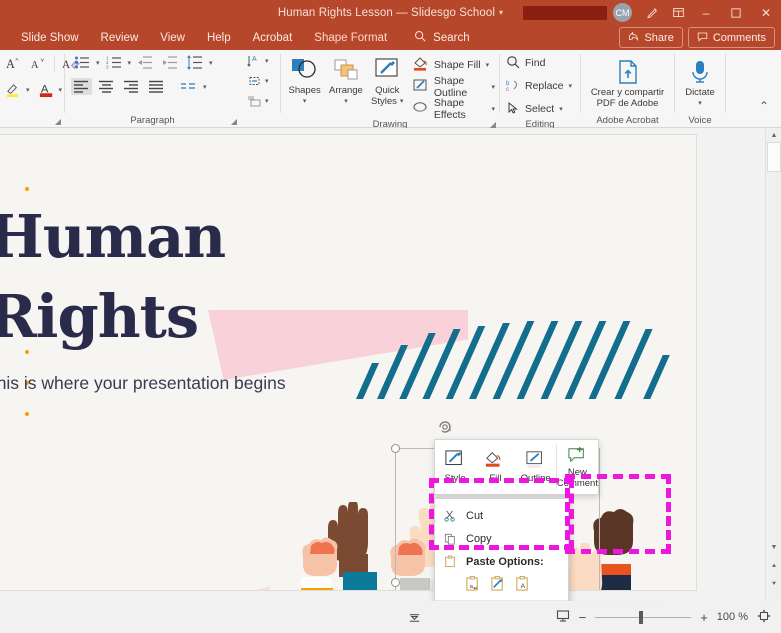  Describe the element at coordinates (678, 12) in the screenshot. I see `ribbon-display-options-icon` at that location.